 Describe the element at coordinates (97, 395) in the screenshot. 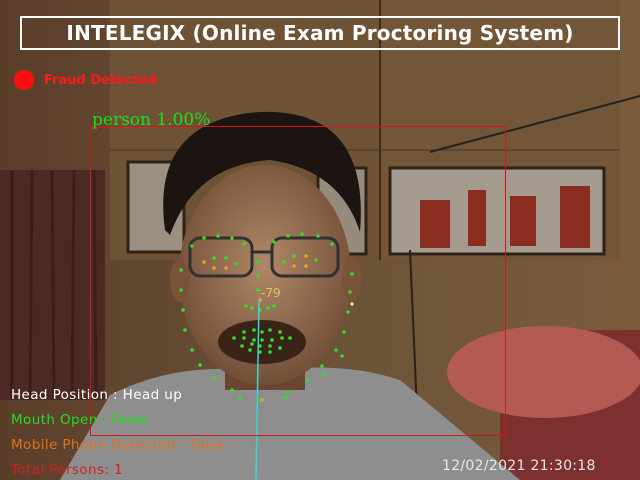

I see `head-position-status: Head Position : Head up` at that location.